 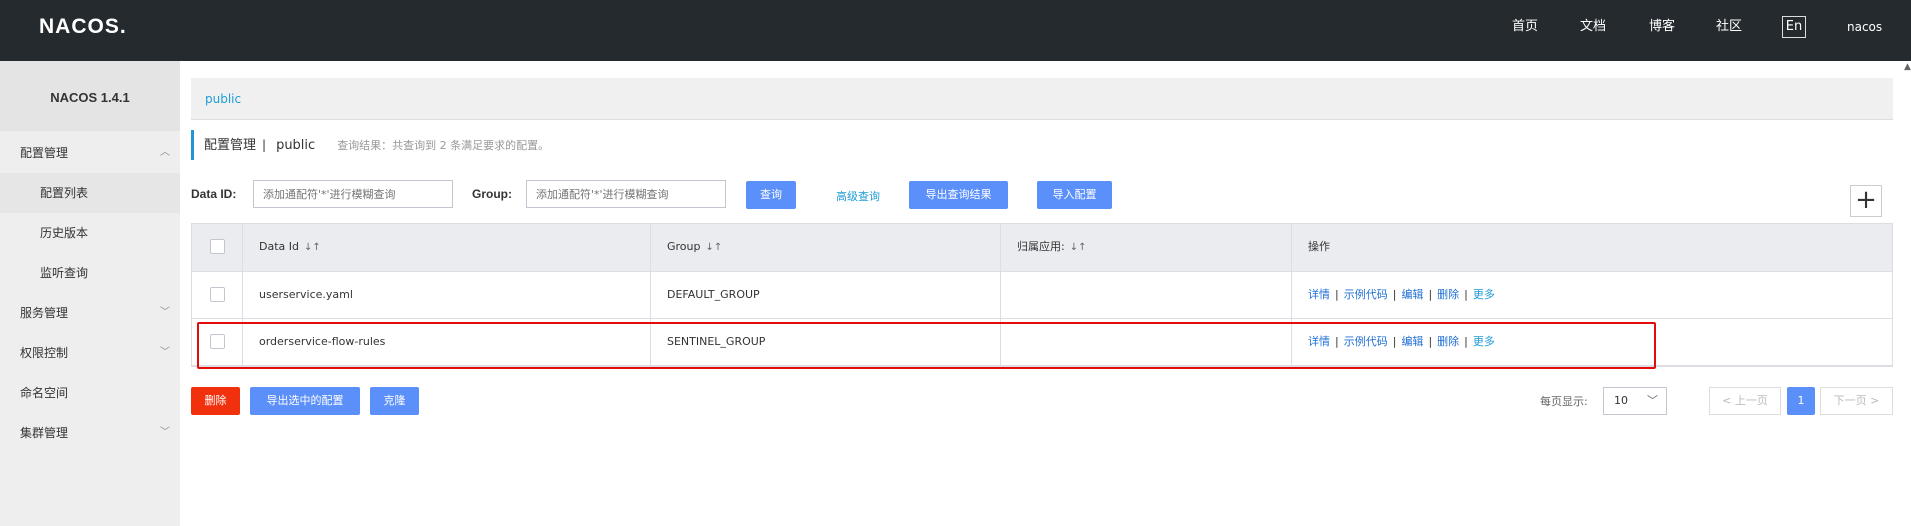 What do you see at coordinates (1145, 295) in the screenshot?
I see `cell-app` at bounding box center [1145, 295].